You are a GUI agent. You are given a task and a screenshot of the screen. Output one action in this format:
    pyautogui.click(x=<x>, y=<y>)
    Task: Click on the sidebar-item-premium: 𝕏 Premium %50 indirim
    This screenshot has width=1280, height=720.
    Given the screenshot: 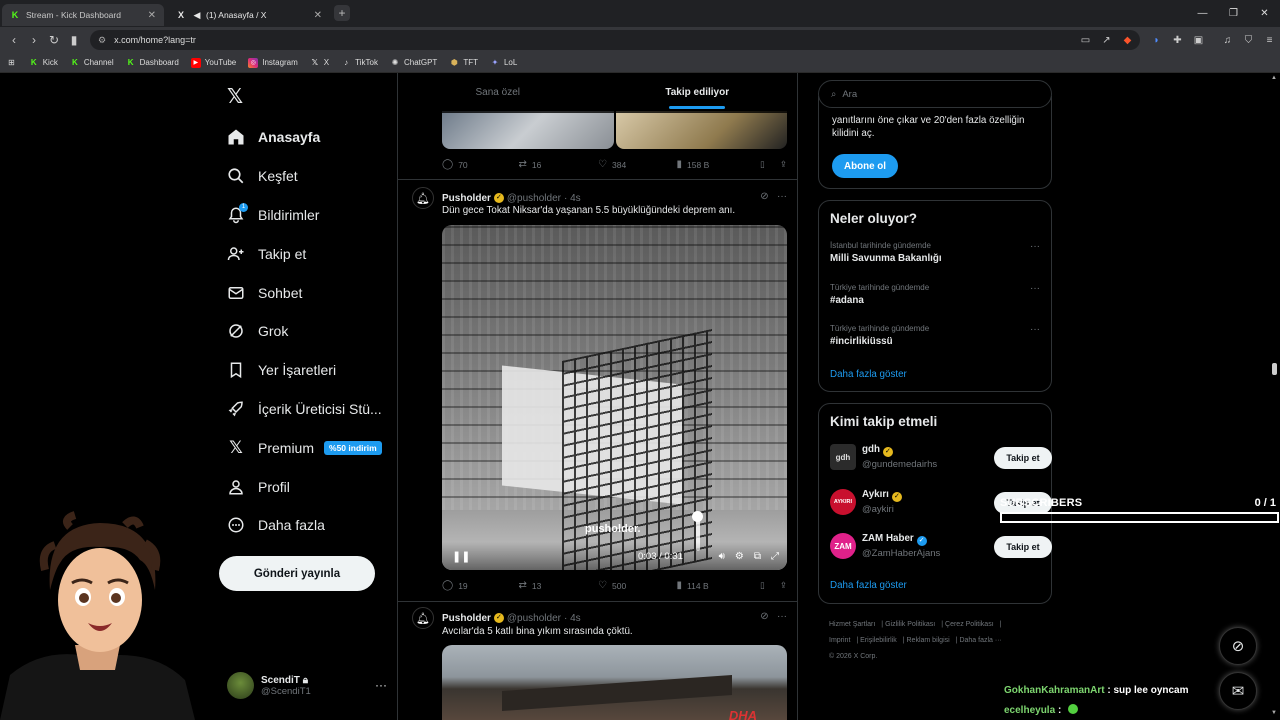 What is the action you would take?
    pyautogui.click(x=304, y=447)
    